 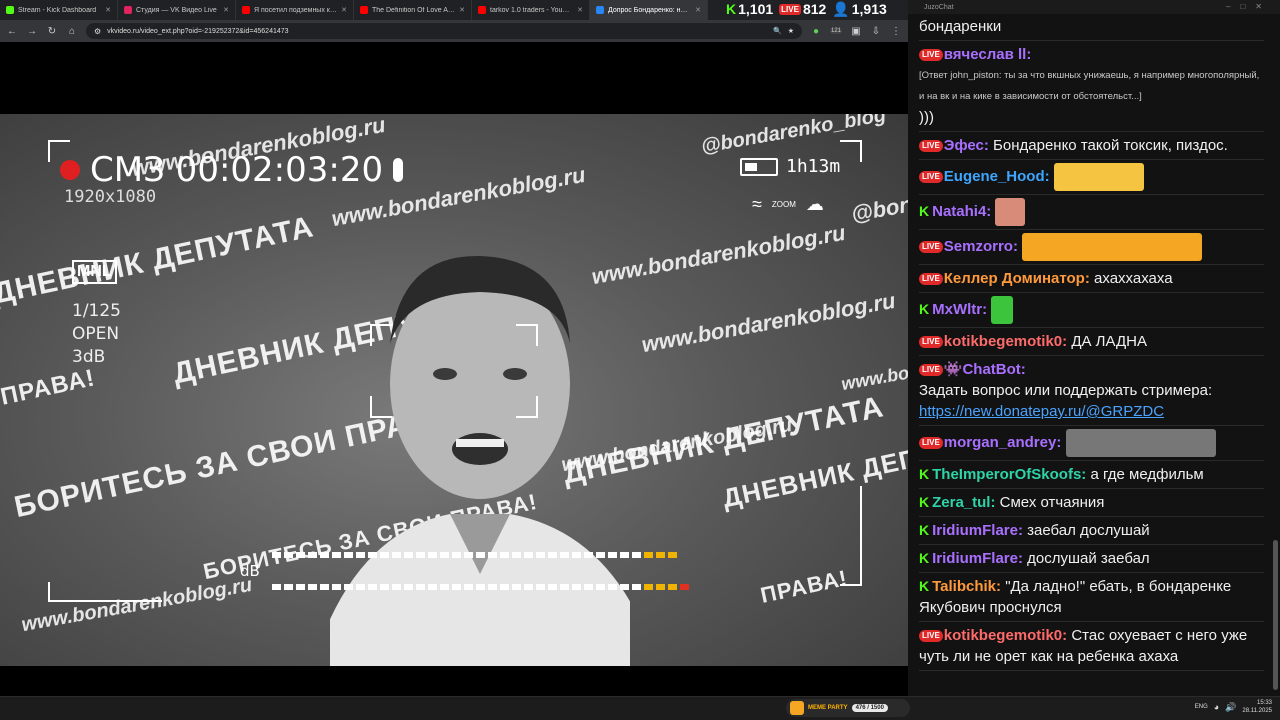 I want to click on clock: 15:33 28.11.2025, so click(x=1257, y=707).